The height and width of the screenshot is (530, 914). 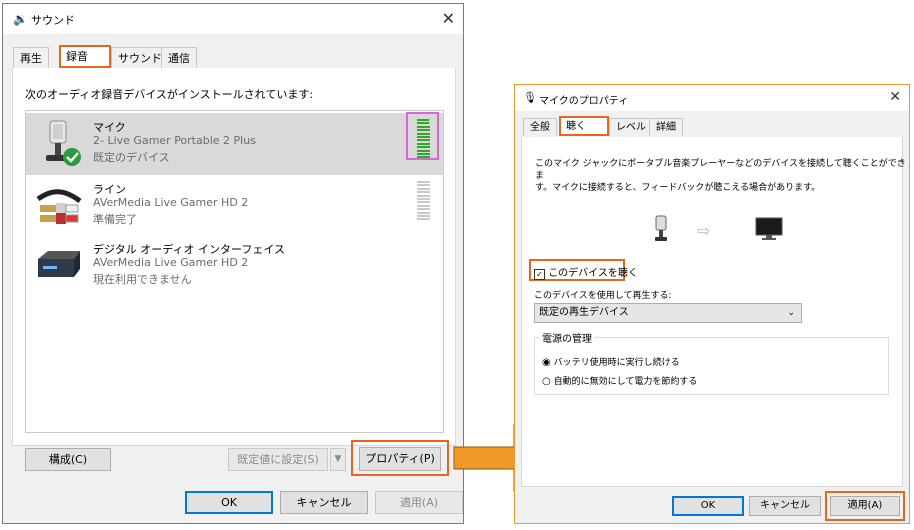 What do you see at coordinates (131, 157) in the screenshot?
I see `device-status: 既定のデバイス` at bounding box center [131, 157].